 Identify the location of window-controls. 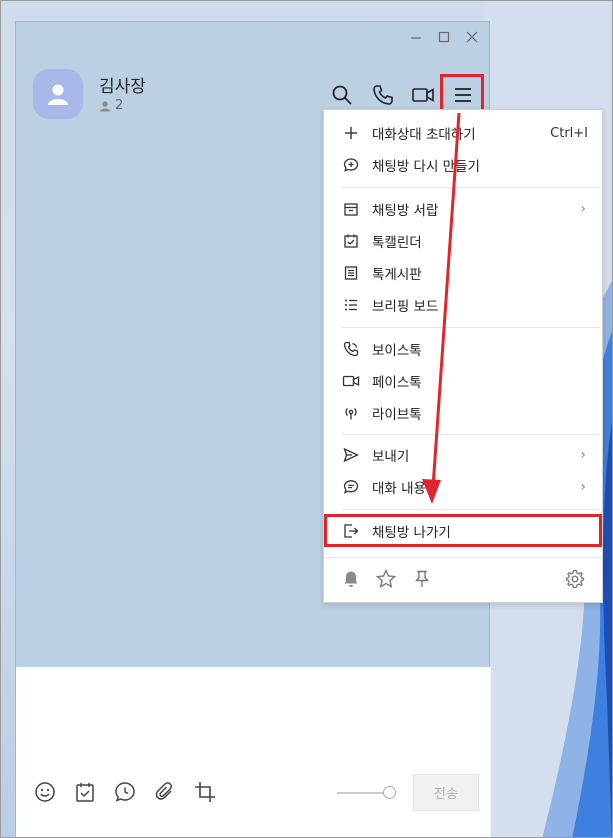
(444, 37).